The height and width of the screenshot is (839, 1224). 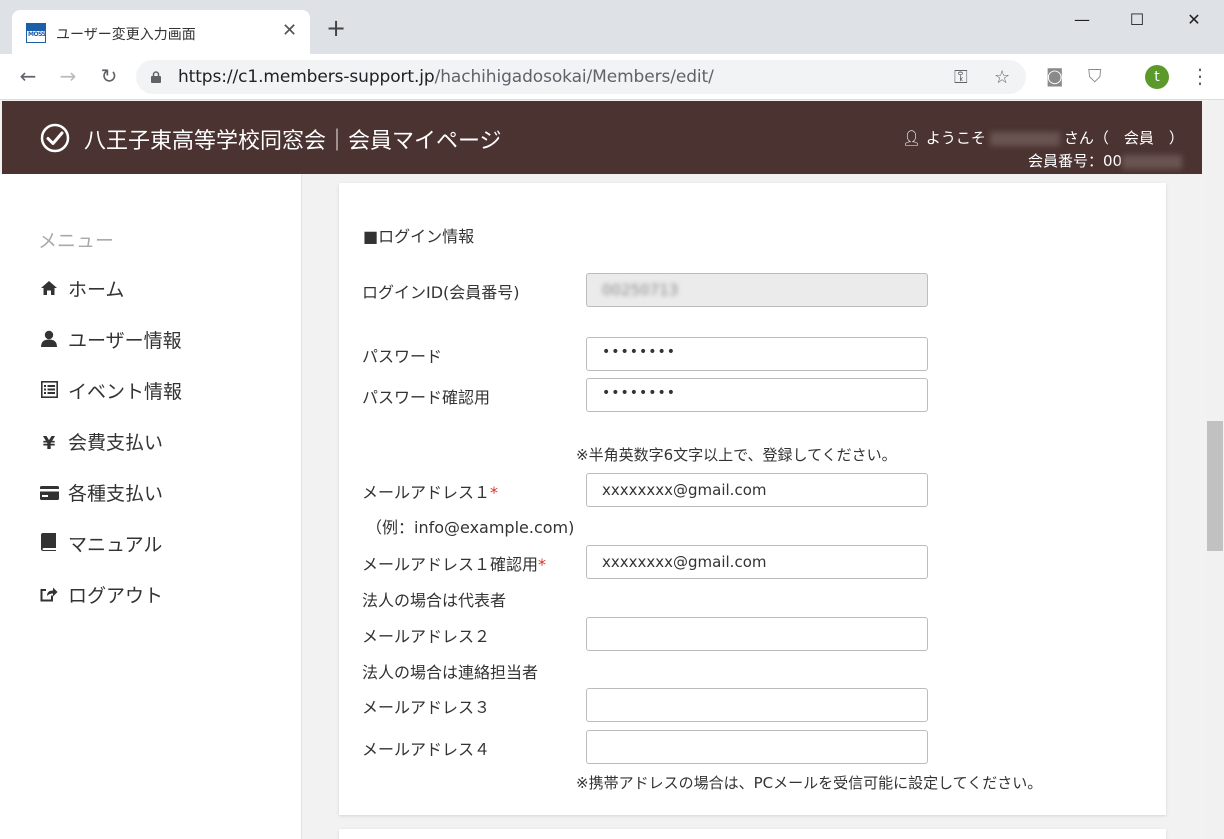 I want to click on sidebar-item-label: 各種支払い, so click(x=116, y=494).